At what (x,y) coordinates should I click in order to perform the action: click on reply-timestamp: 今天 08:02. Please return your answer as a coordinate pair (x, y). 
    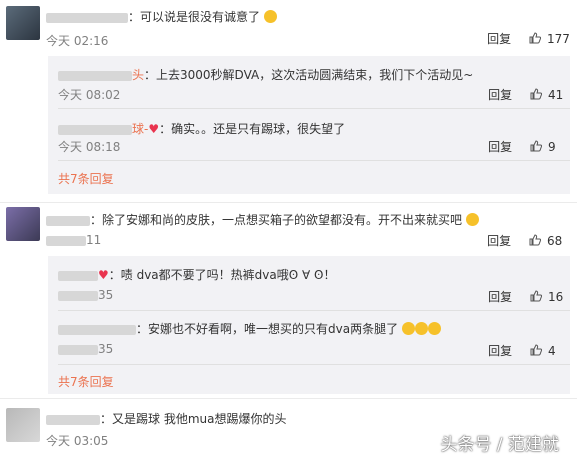
    Looking at the image, I should click on (89, 95).